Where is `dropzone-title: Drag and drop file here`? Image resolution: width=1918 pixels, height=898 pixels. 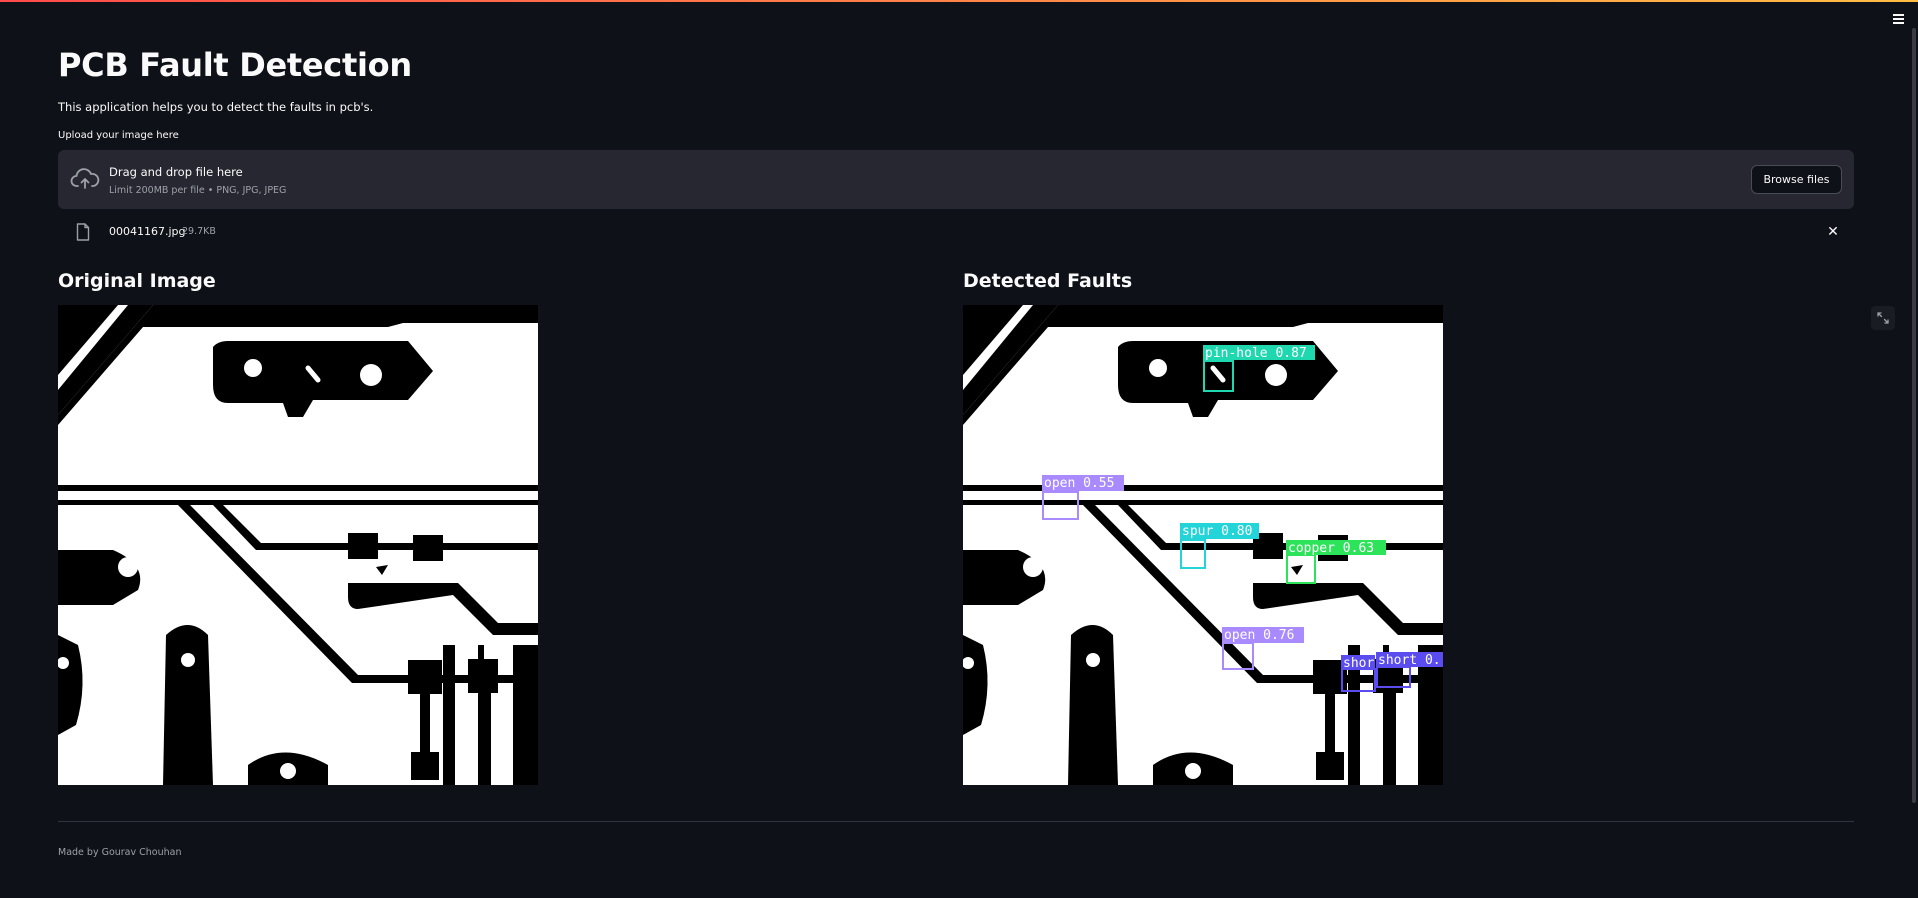
dropzone-title: Drag and drop file here is located at coordinates (176, 172).